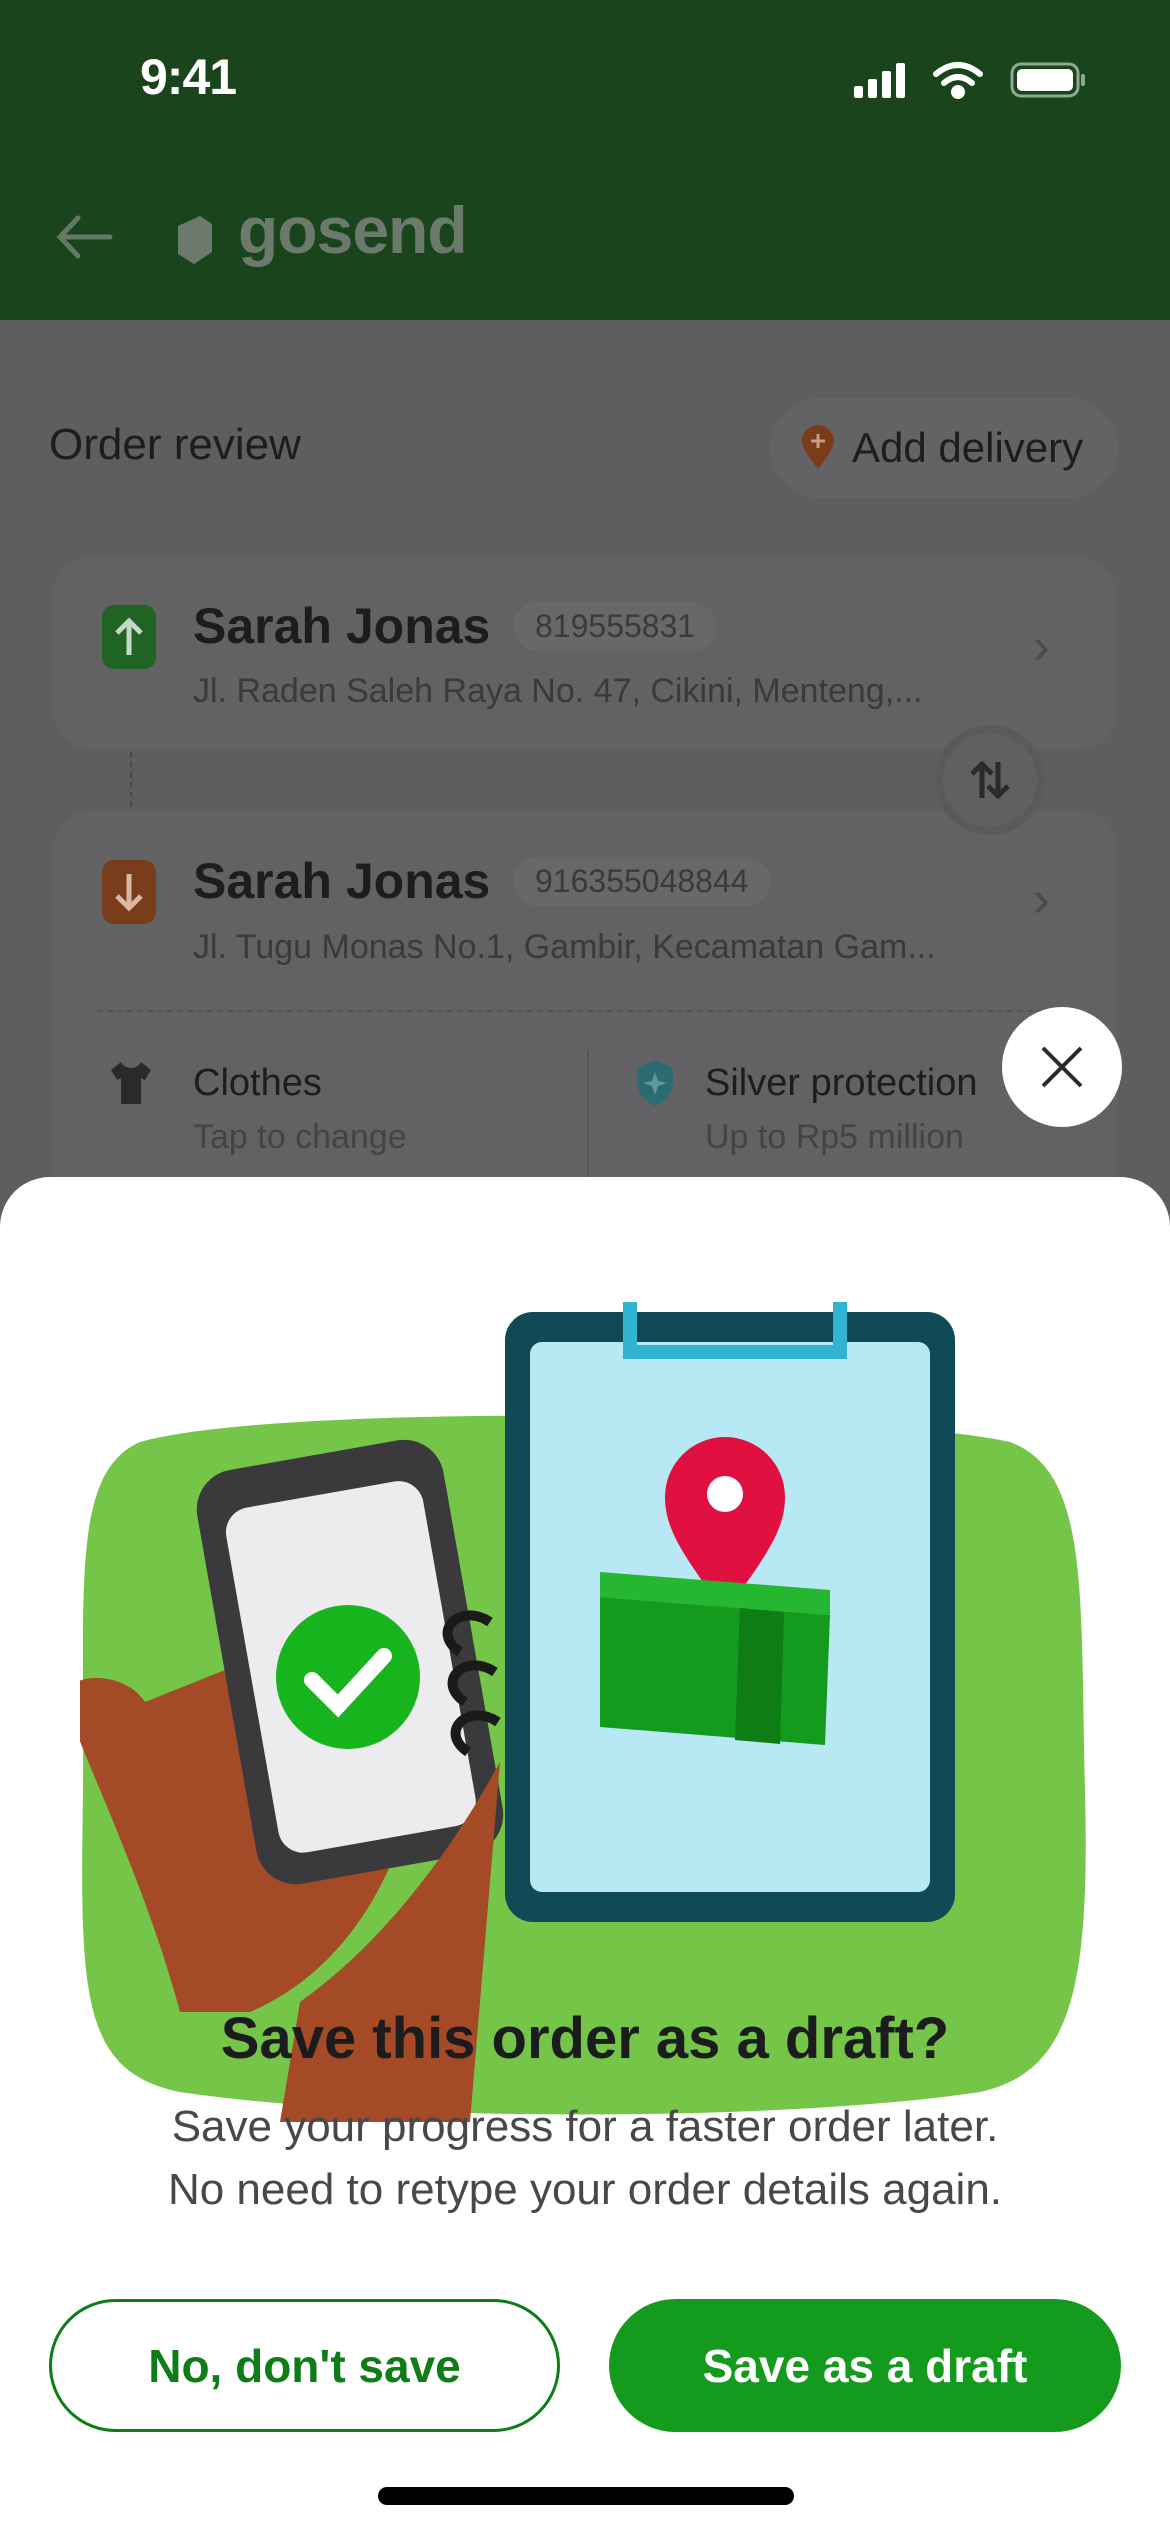 The width and height of the screenshot is (1170, 2532). I want to click on route-connector, so click(131, 779).